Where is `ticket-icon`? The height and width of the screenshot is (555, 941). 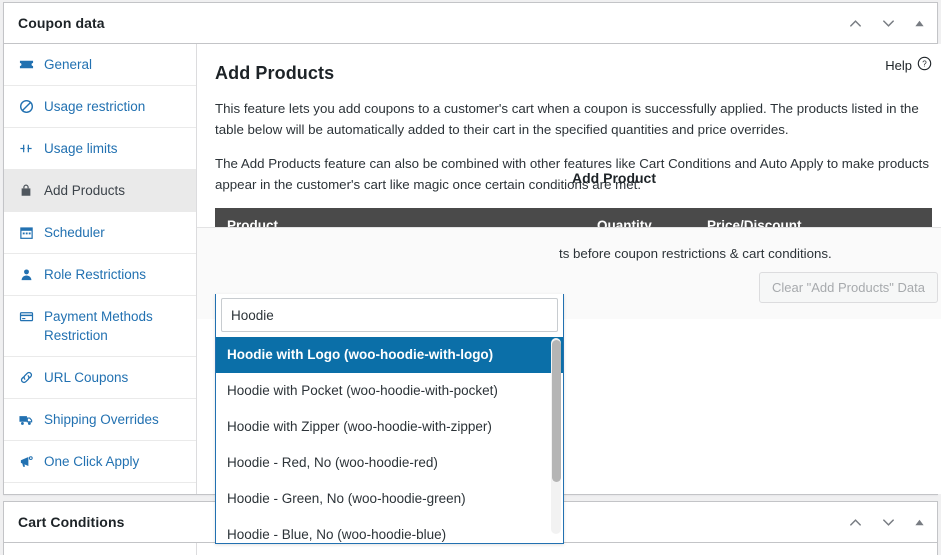
ticket-icon is located at coordinates (26, 64).